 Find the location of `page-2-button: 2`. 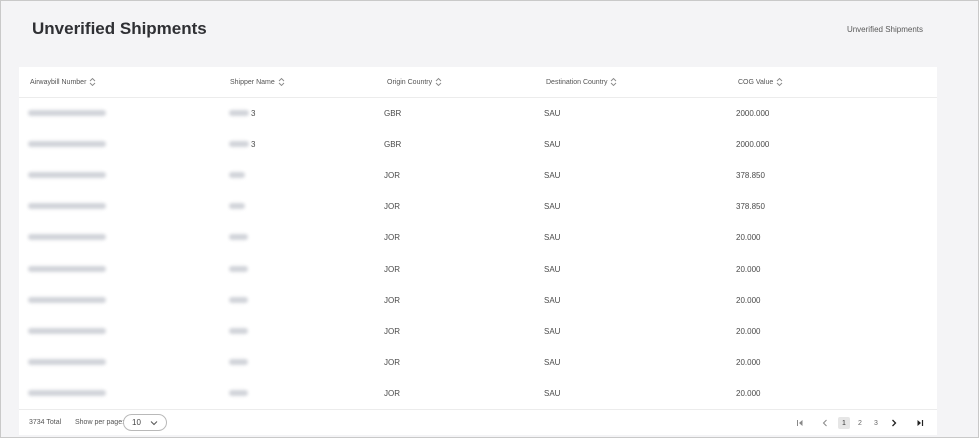

page-2-button: 2 is located at coordinates (860, 423).